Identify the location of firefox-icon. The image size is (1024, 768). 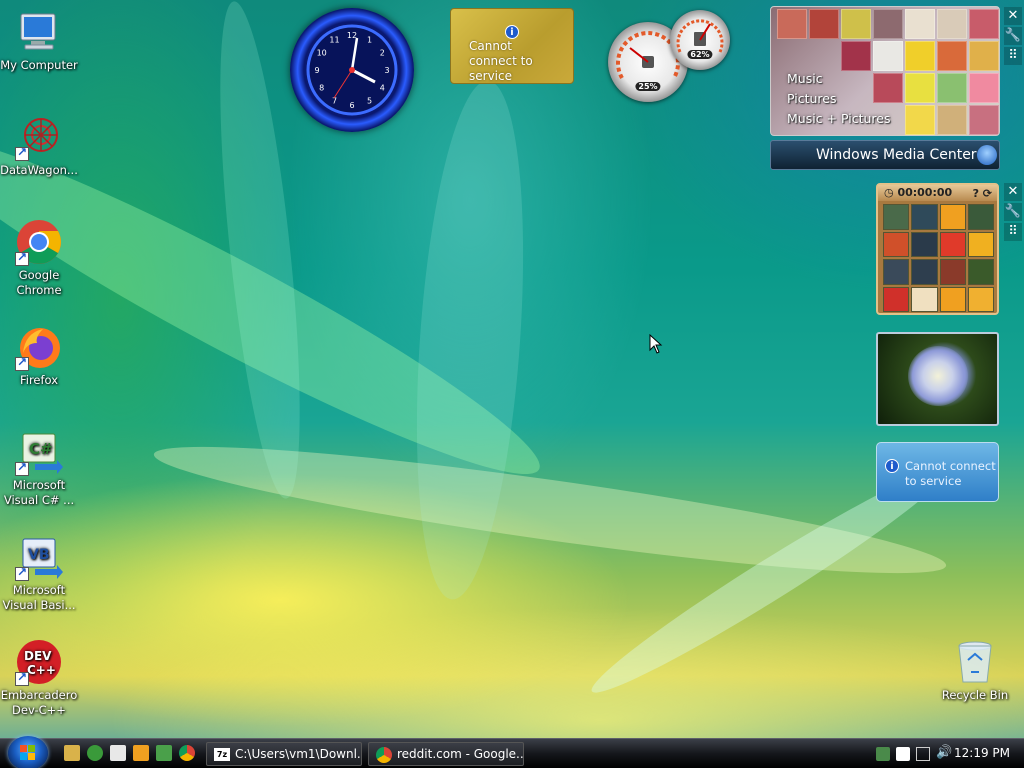
(39, 347).